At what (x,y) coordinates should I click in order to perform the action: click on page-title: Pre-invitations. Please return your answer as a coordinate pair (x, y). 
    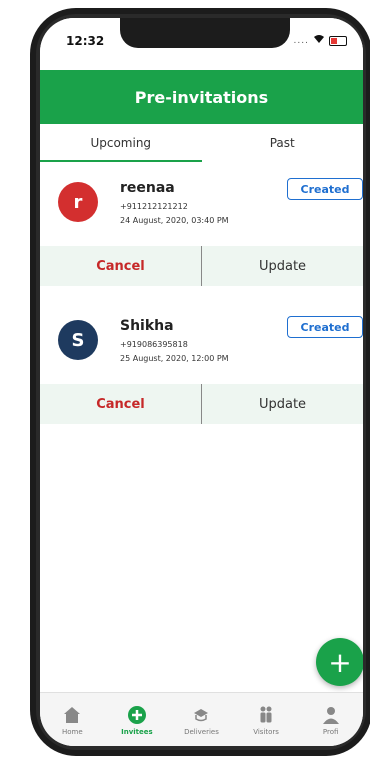
    Looking at the image, I should click on (201, 97).